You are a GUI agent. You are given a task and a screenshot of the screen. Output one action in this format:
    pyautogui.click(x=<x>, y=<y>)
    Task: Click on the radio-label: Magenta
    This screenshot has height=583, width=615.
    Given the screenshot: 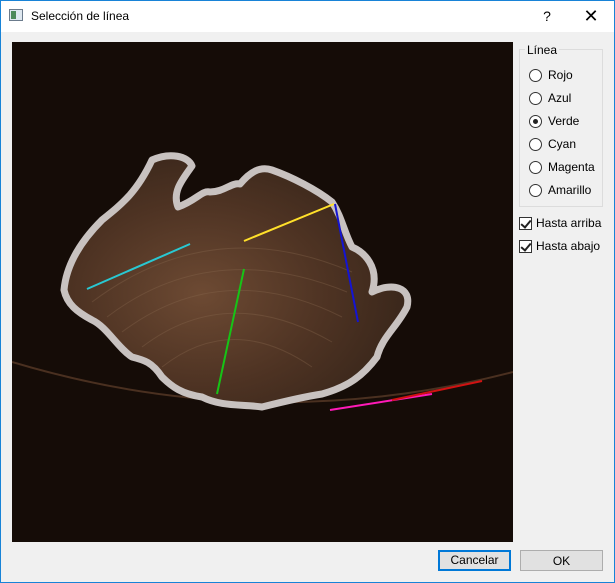 What is the action you would take?
    pyautogui.click(x=571, y=167)
    